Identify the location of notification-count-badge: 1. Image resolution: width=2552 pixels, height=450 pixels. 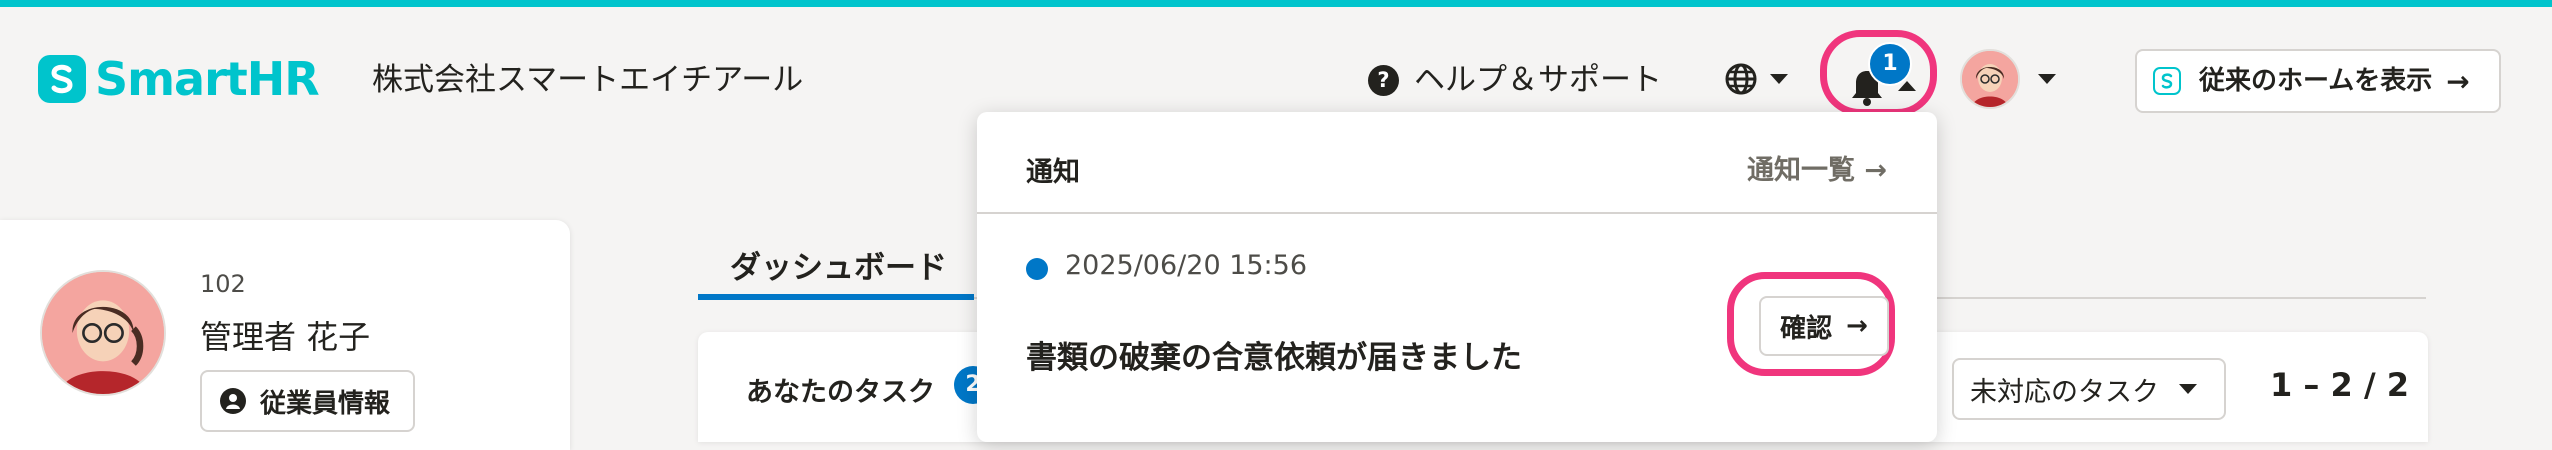
(1890, 64).